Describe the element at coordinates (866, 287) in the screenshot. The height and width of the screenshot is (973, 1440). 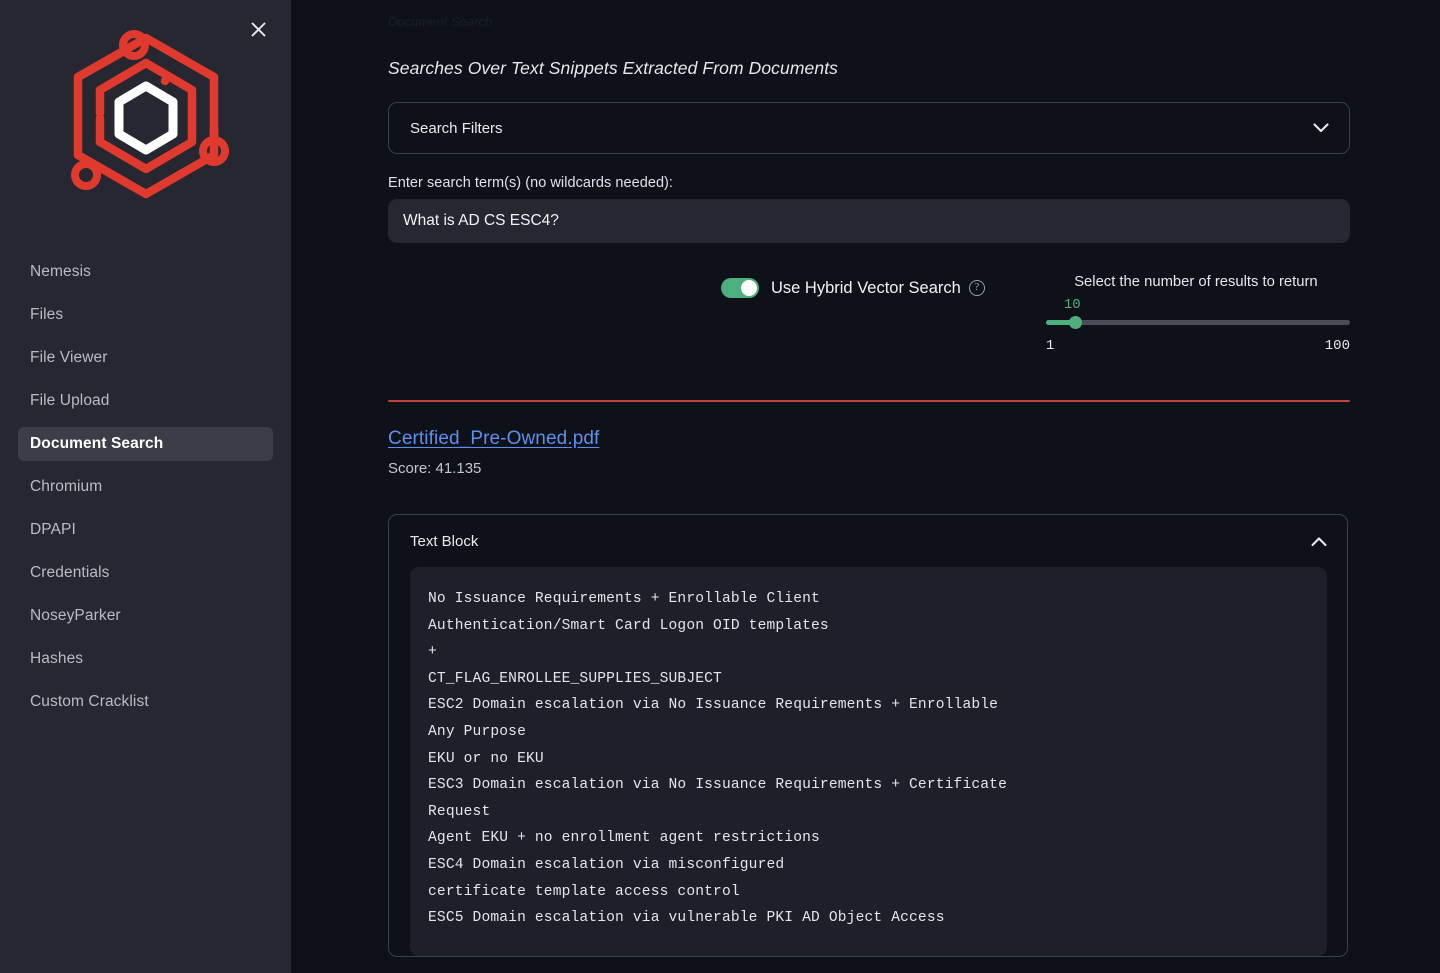
I see `hybrid-vector-search-label: Use Hybrid Vector Search` at that location.